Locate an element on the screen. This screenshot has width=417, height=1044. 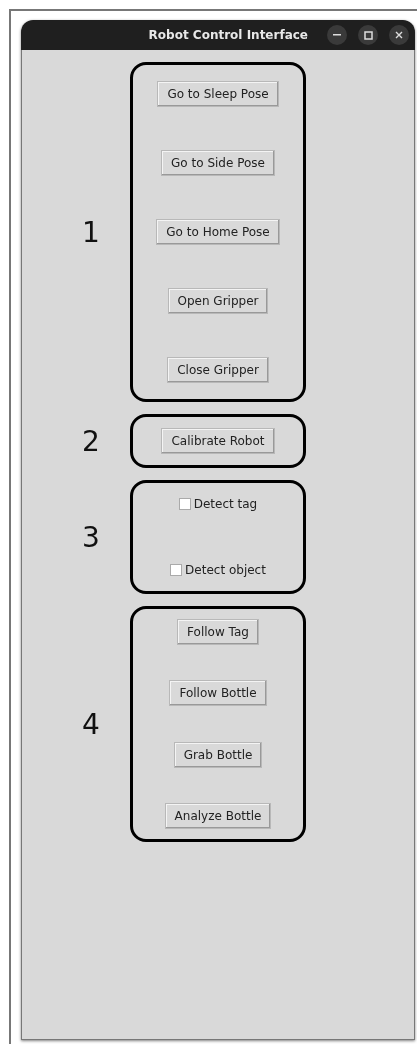
minimize-button is located at coordinates (337, 35).